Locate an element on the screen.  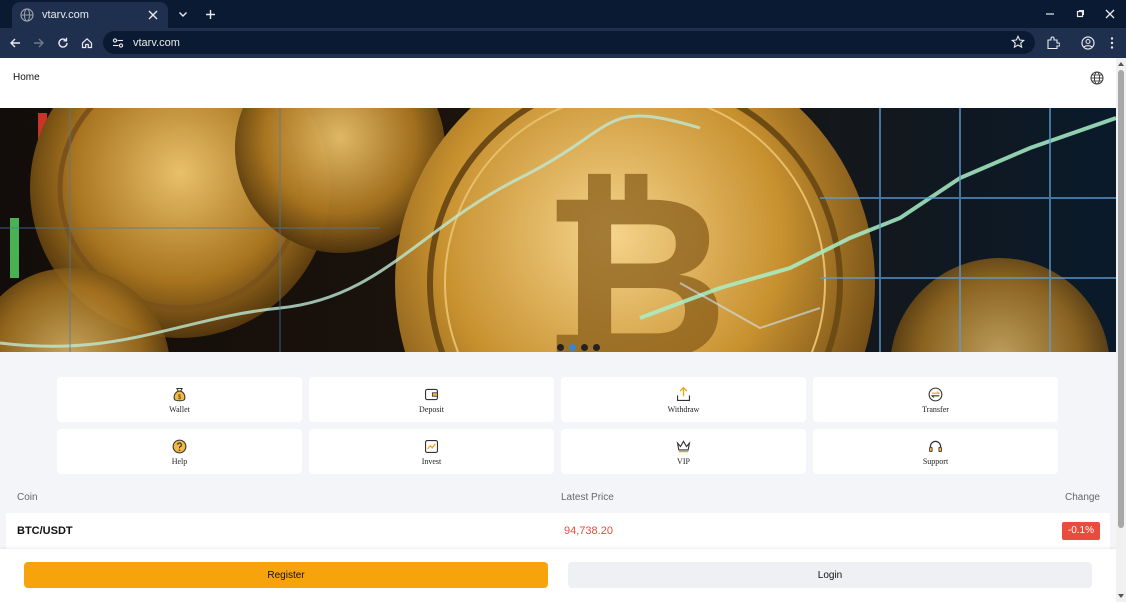
browser-tab: vtarv.com is located at coordinates (90, 15).